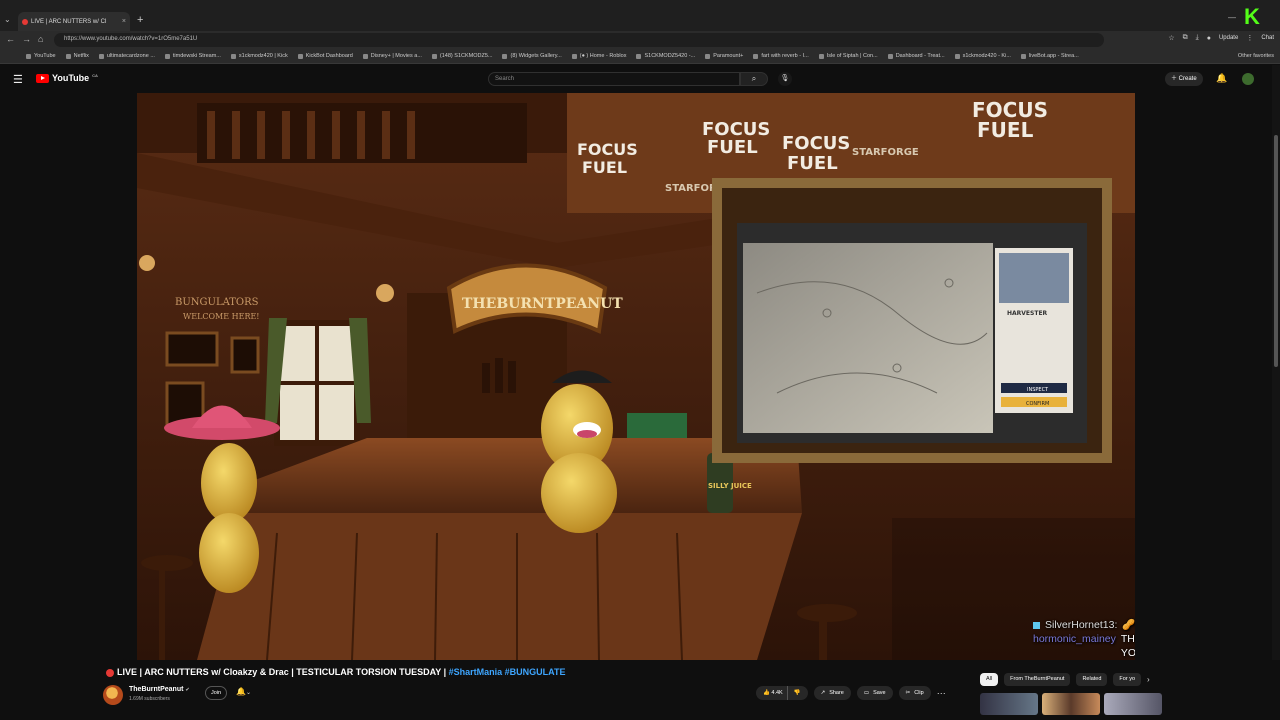 Image resolution: width=1280 pixels, height=720 pixels. Describe the element at coordinates (507, 672) in the screenshot. I see `video-hashtags: #ShartMania #BUNGULATE` at that location.